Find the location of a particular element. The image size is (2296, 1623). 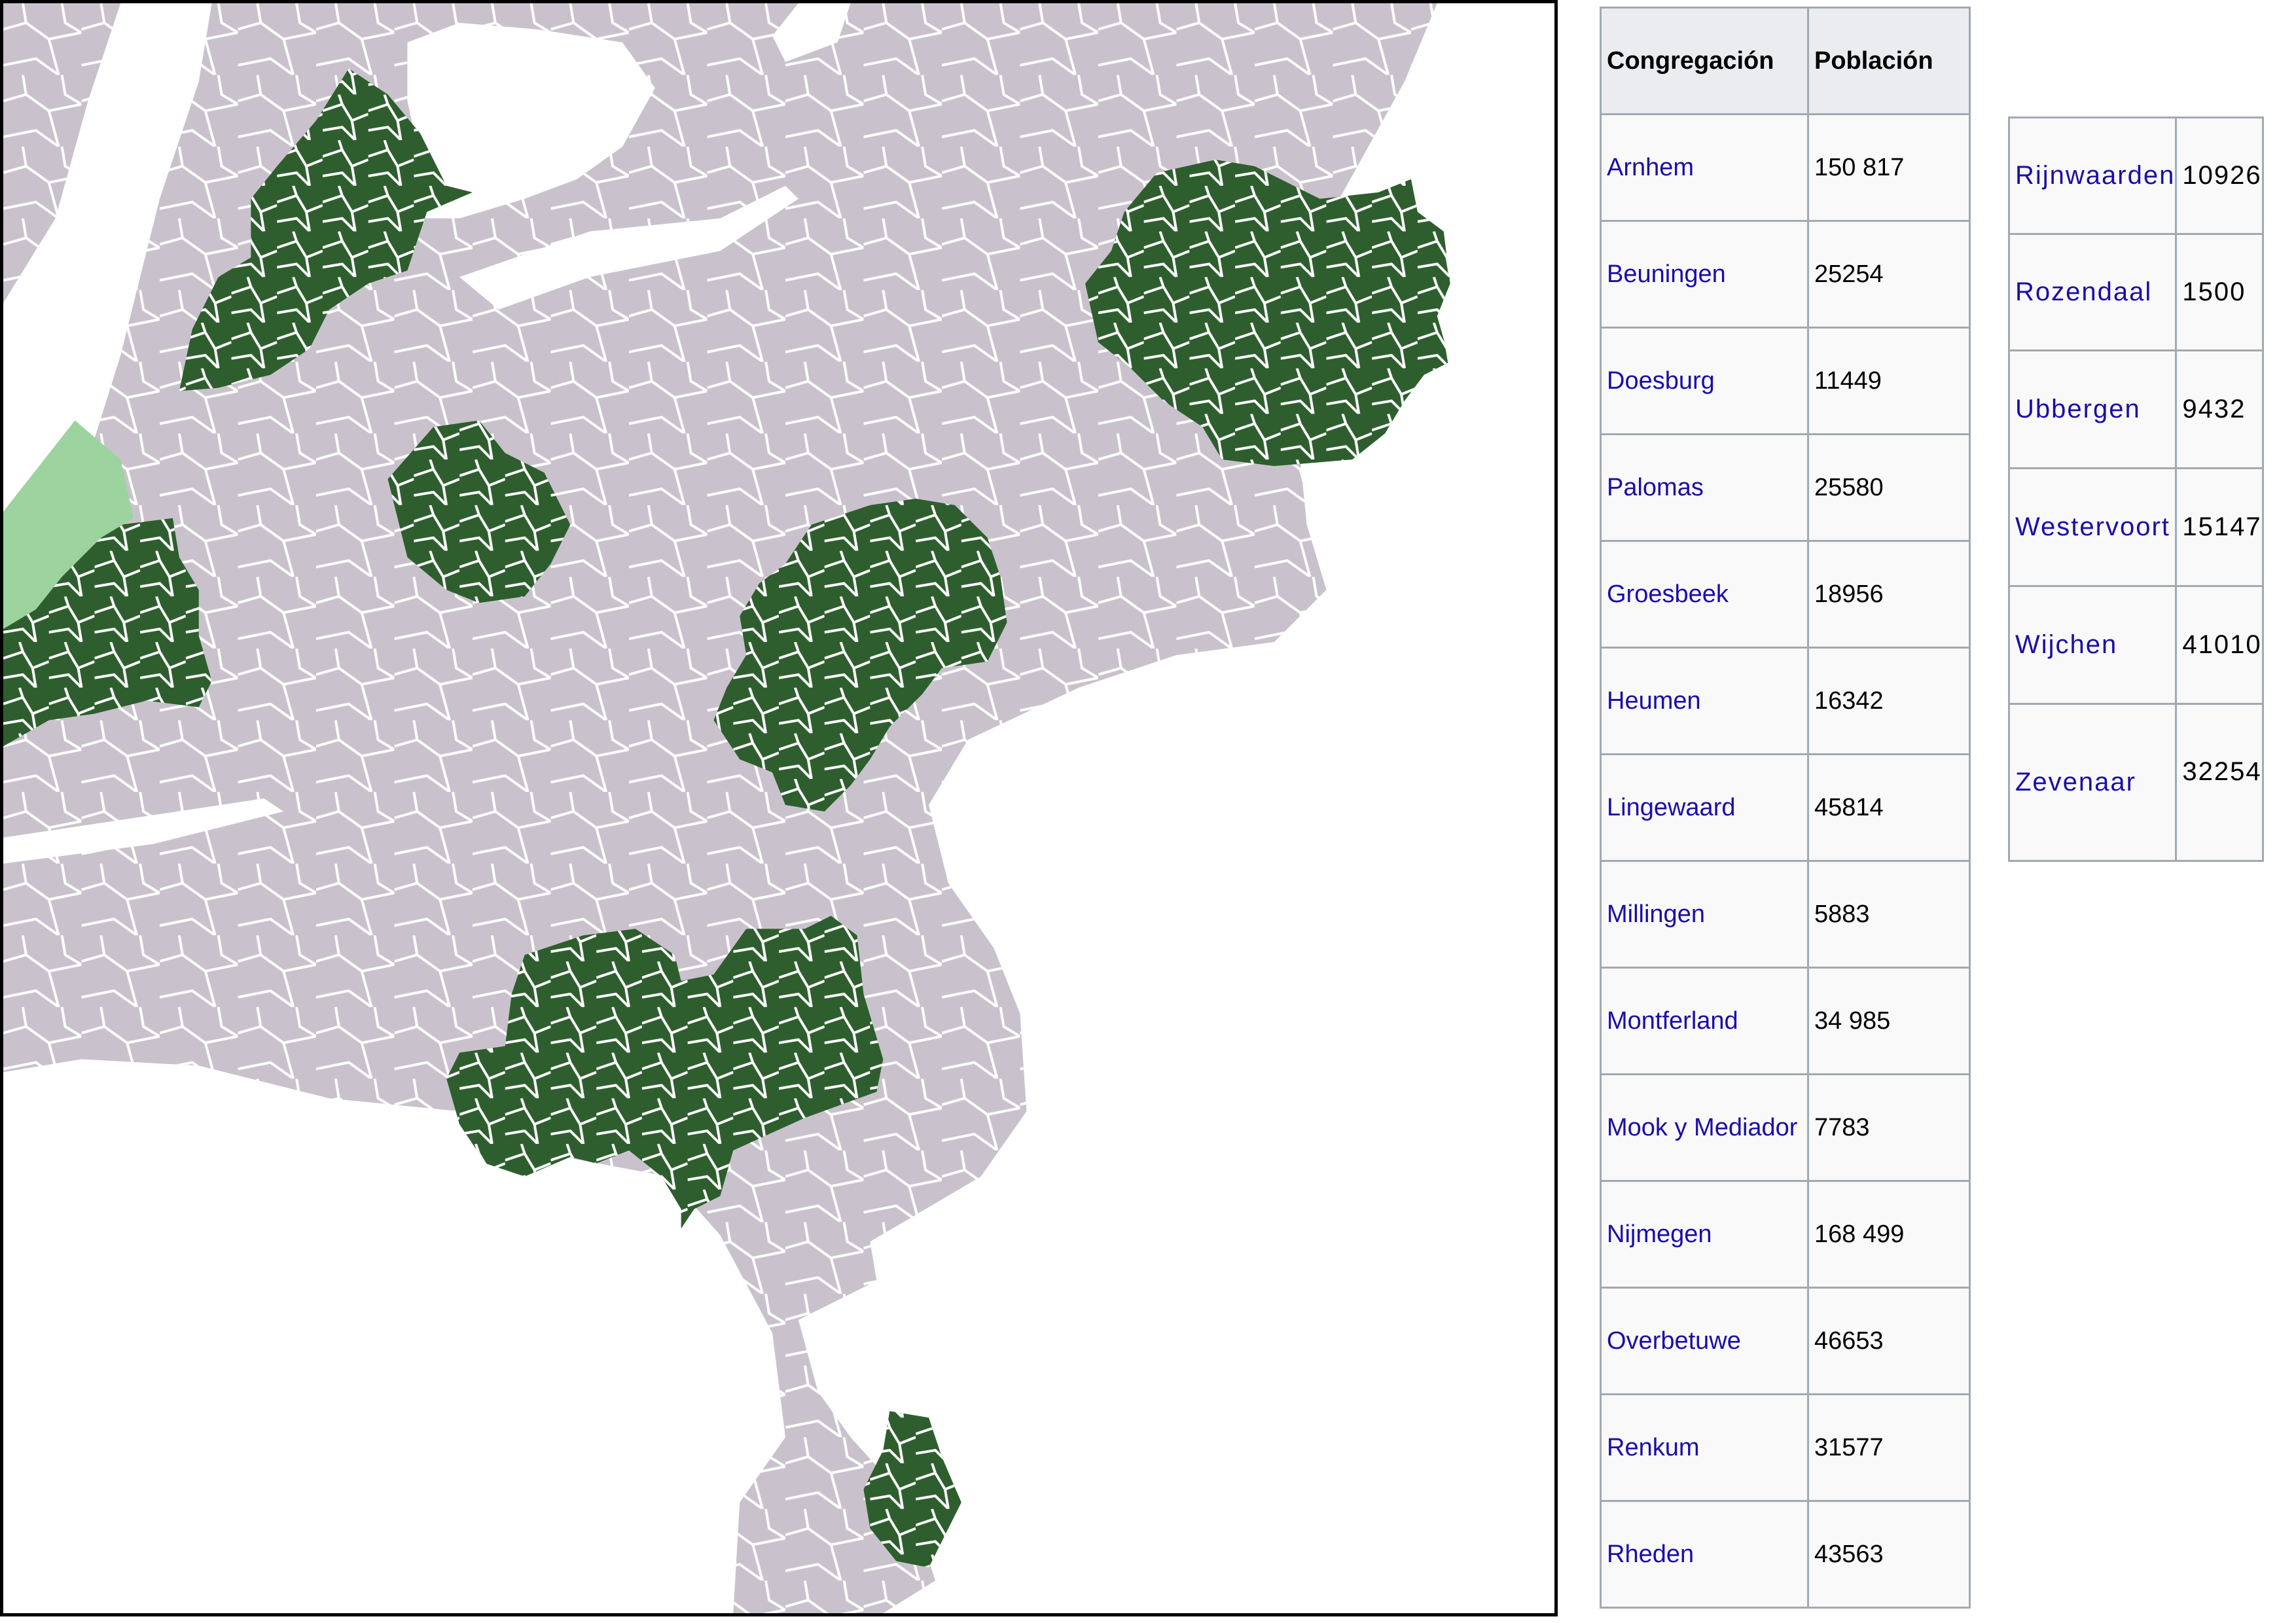

table-row: Overbetuwe 46653 is located at coordinates (1785, 1341).